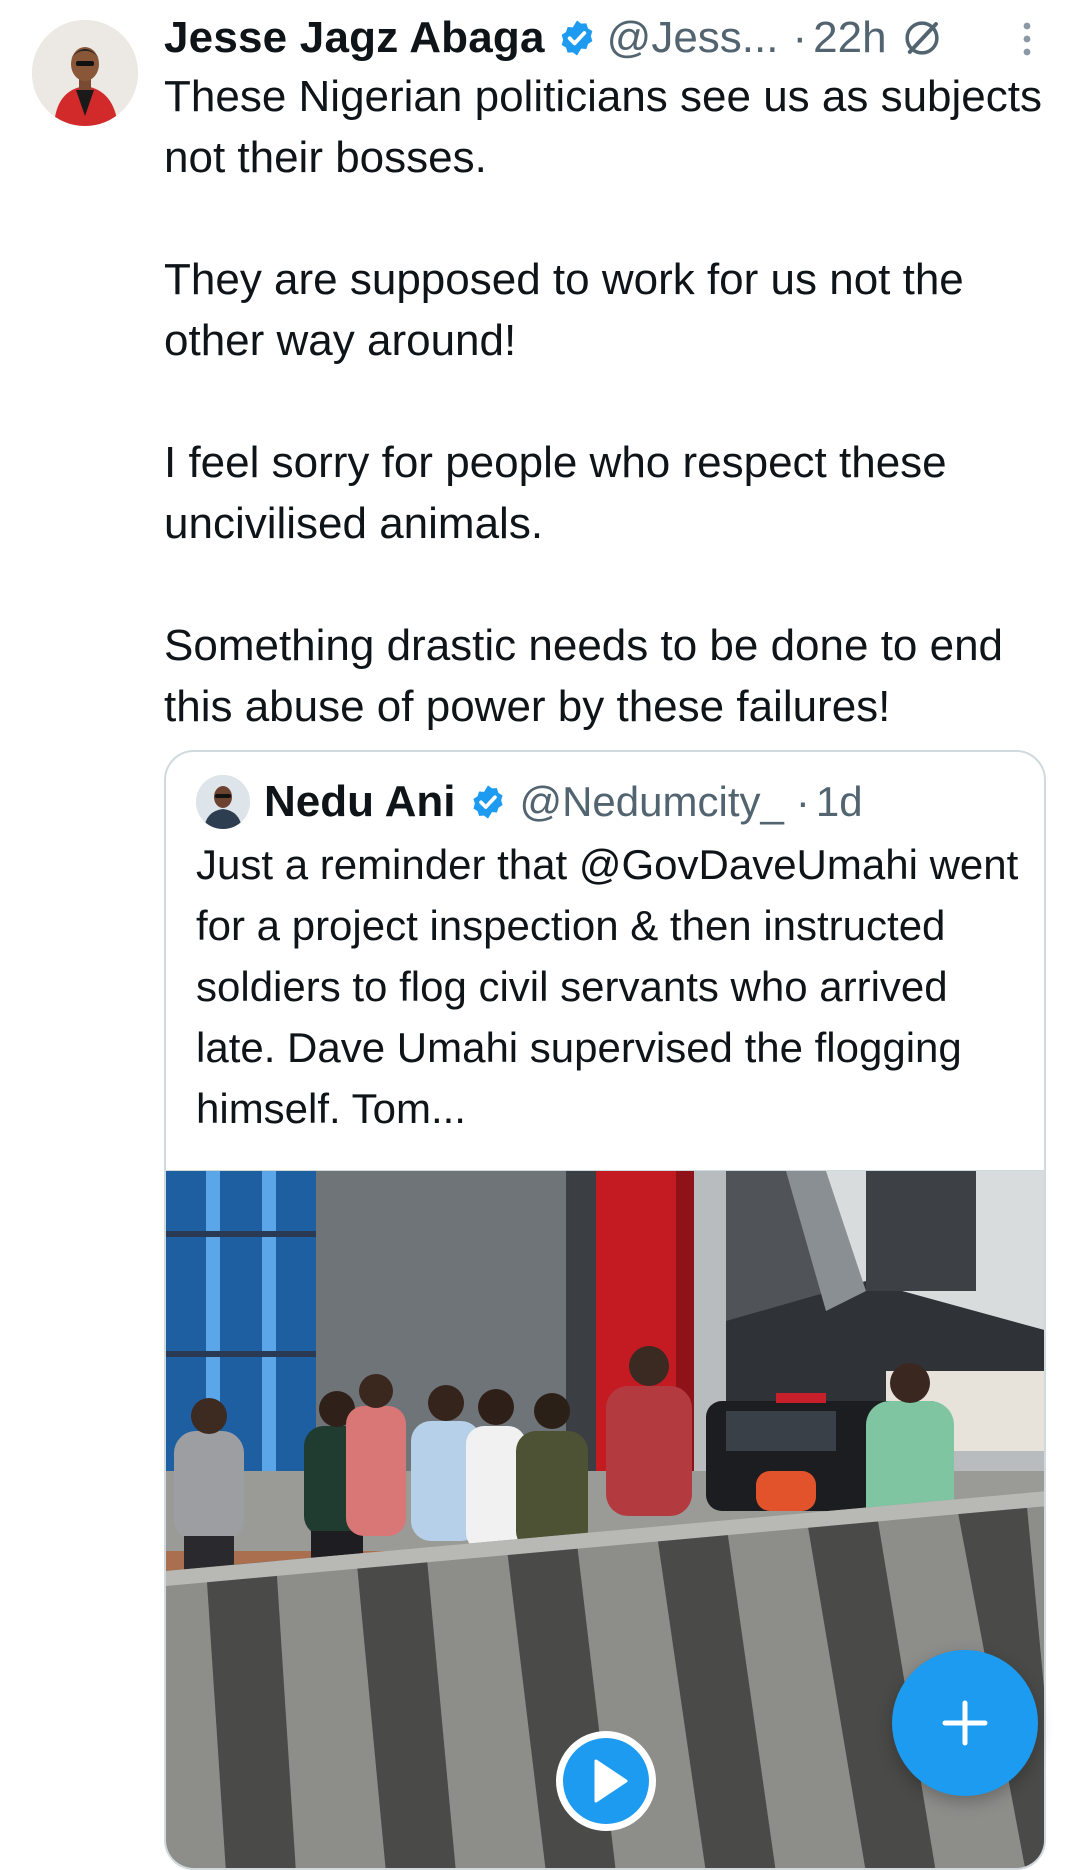 The width and height of the screenshot is (1080, 1870). I want to click on edit-history-icon, so click(922, 38).